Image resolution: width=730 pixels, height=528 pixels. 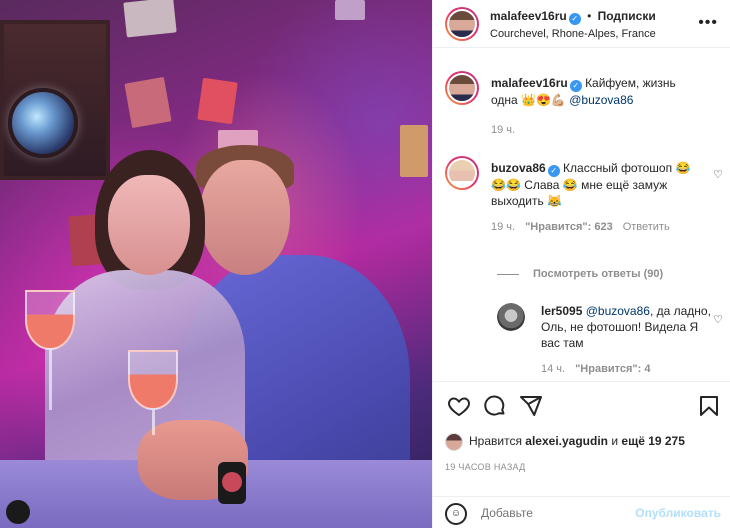 What do you see at coordinates (612, 369) in the screenshot?
I see `reply-likes: "Нравится": 4` at bounding box center [612, 369].